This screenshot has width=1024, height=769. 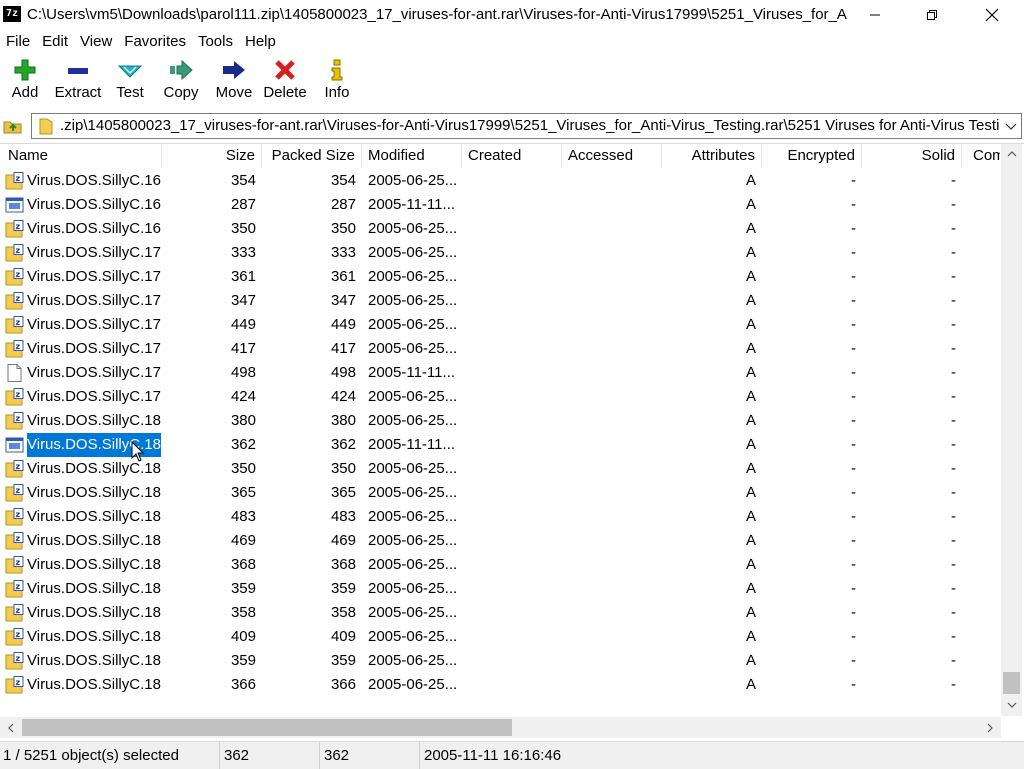 What do you see at coordinates (912, 156) in the screenshot?
I see `column-solid: Solid` at bounding box center [912, 156].